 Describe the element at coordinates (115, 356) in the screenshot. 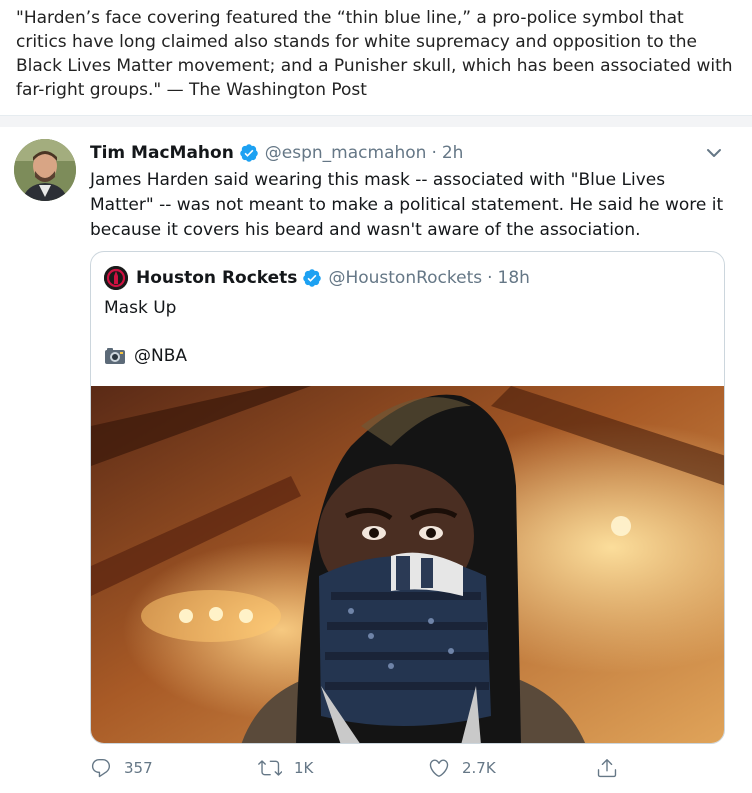

I see `camera-icon` at that location.